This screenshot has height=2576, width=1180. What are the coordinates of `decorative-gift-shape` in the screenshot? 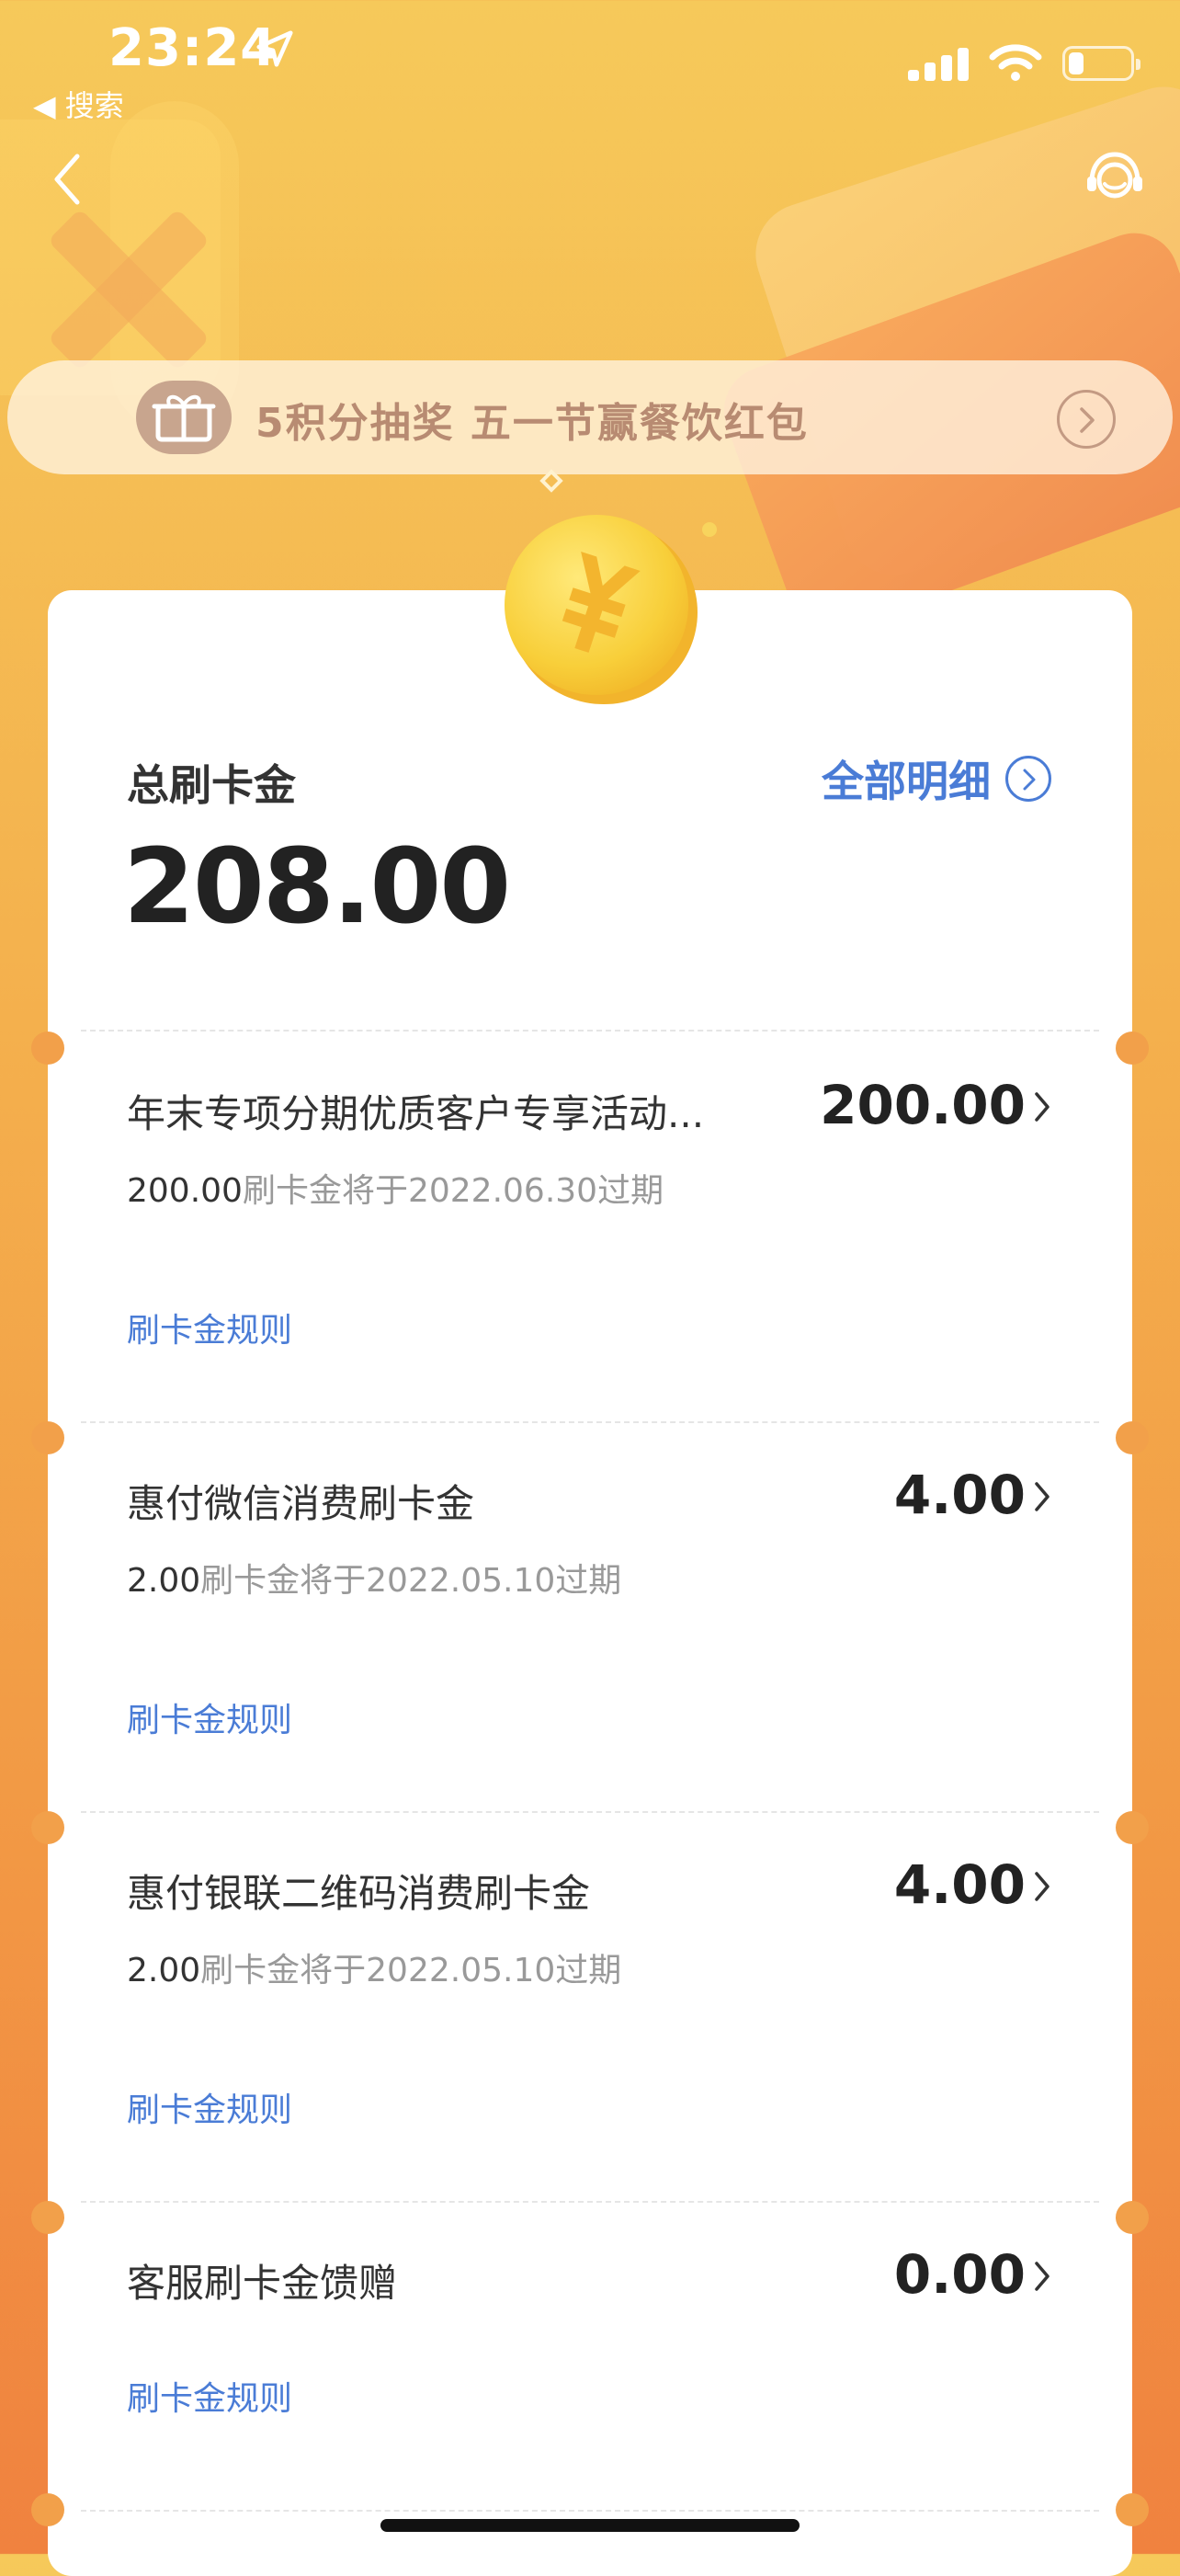 It's located at (110, 257).